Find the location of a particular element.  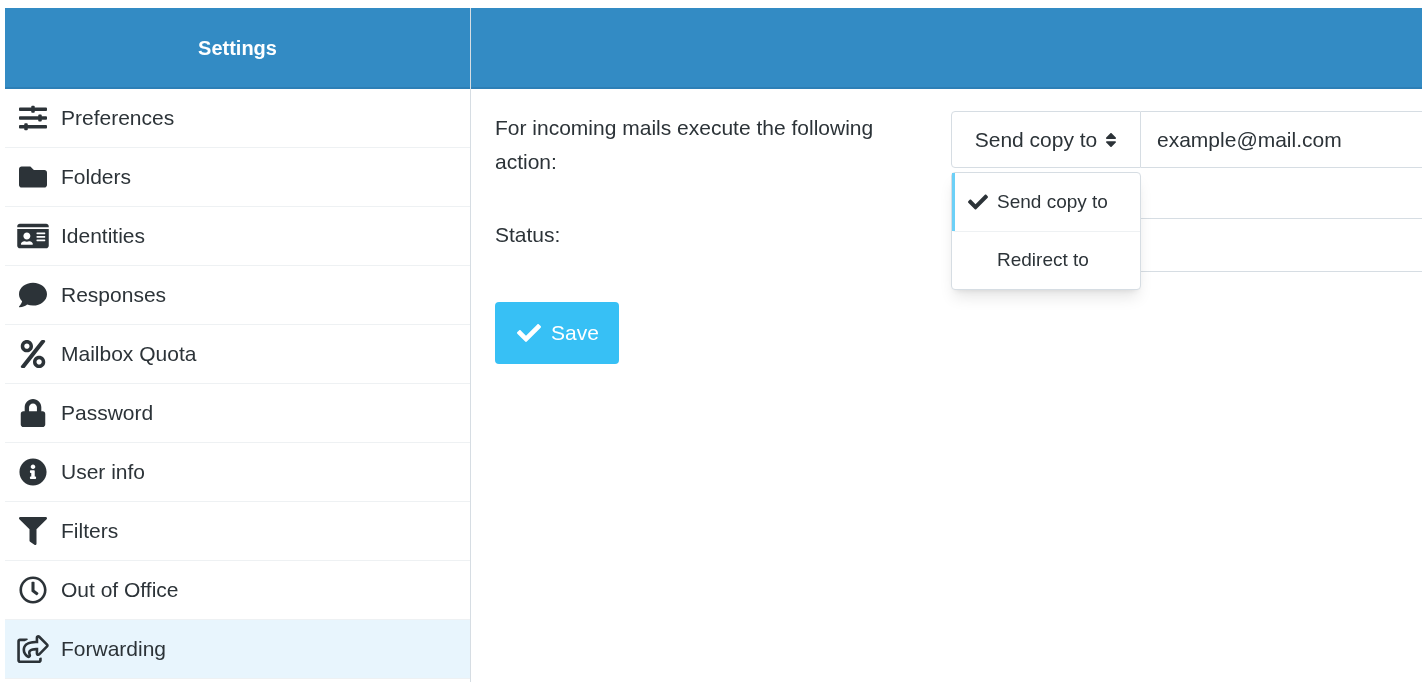

status-label: Status: is located at coordinates (528, 235).